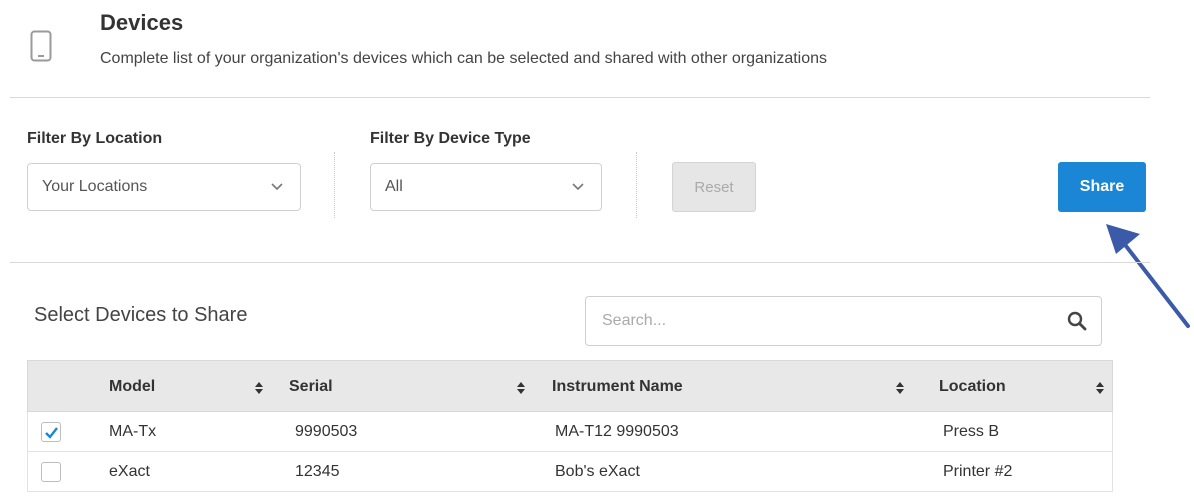 Image resolution: width=1194 pixels, height=502 pixels. I want to click on location-select-value: Your Locations, so click(95, 186).